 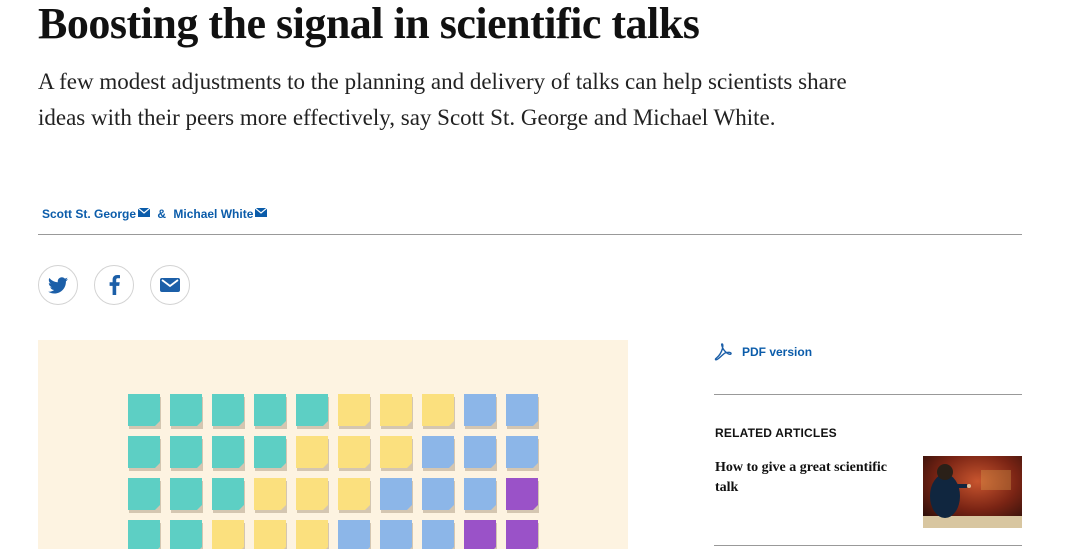 I want to click on pdf-version-link: PDF version, so click(x=763, y=352).